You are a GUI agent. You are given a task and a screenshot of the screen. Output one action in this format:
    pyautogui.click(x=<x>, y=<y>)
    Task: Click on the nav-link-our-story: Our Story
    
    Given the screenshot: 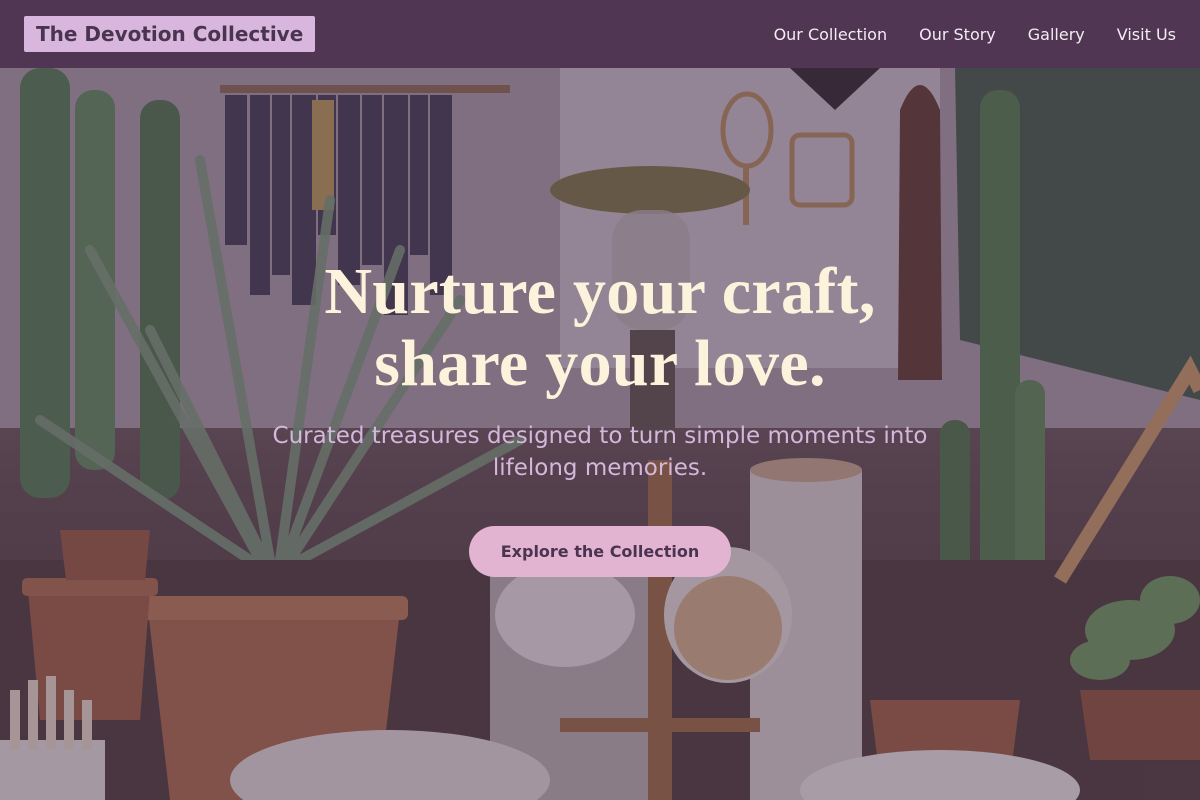 What is the action you would take?
    pyautogui.click(x=957, y=34)
    